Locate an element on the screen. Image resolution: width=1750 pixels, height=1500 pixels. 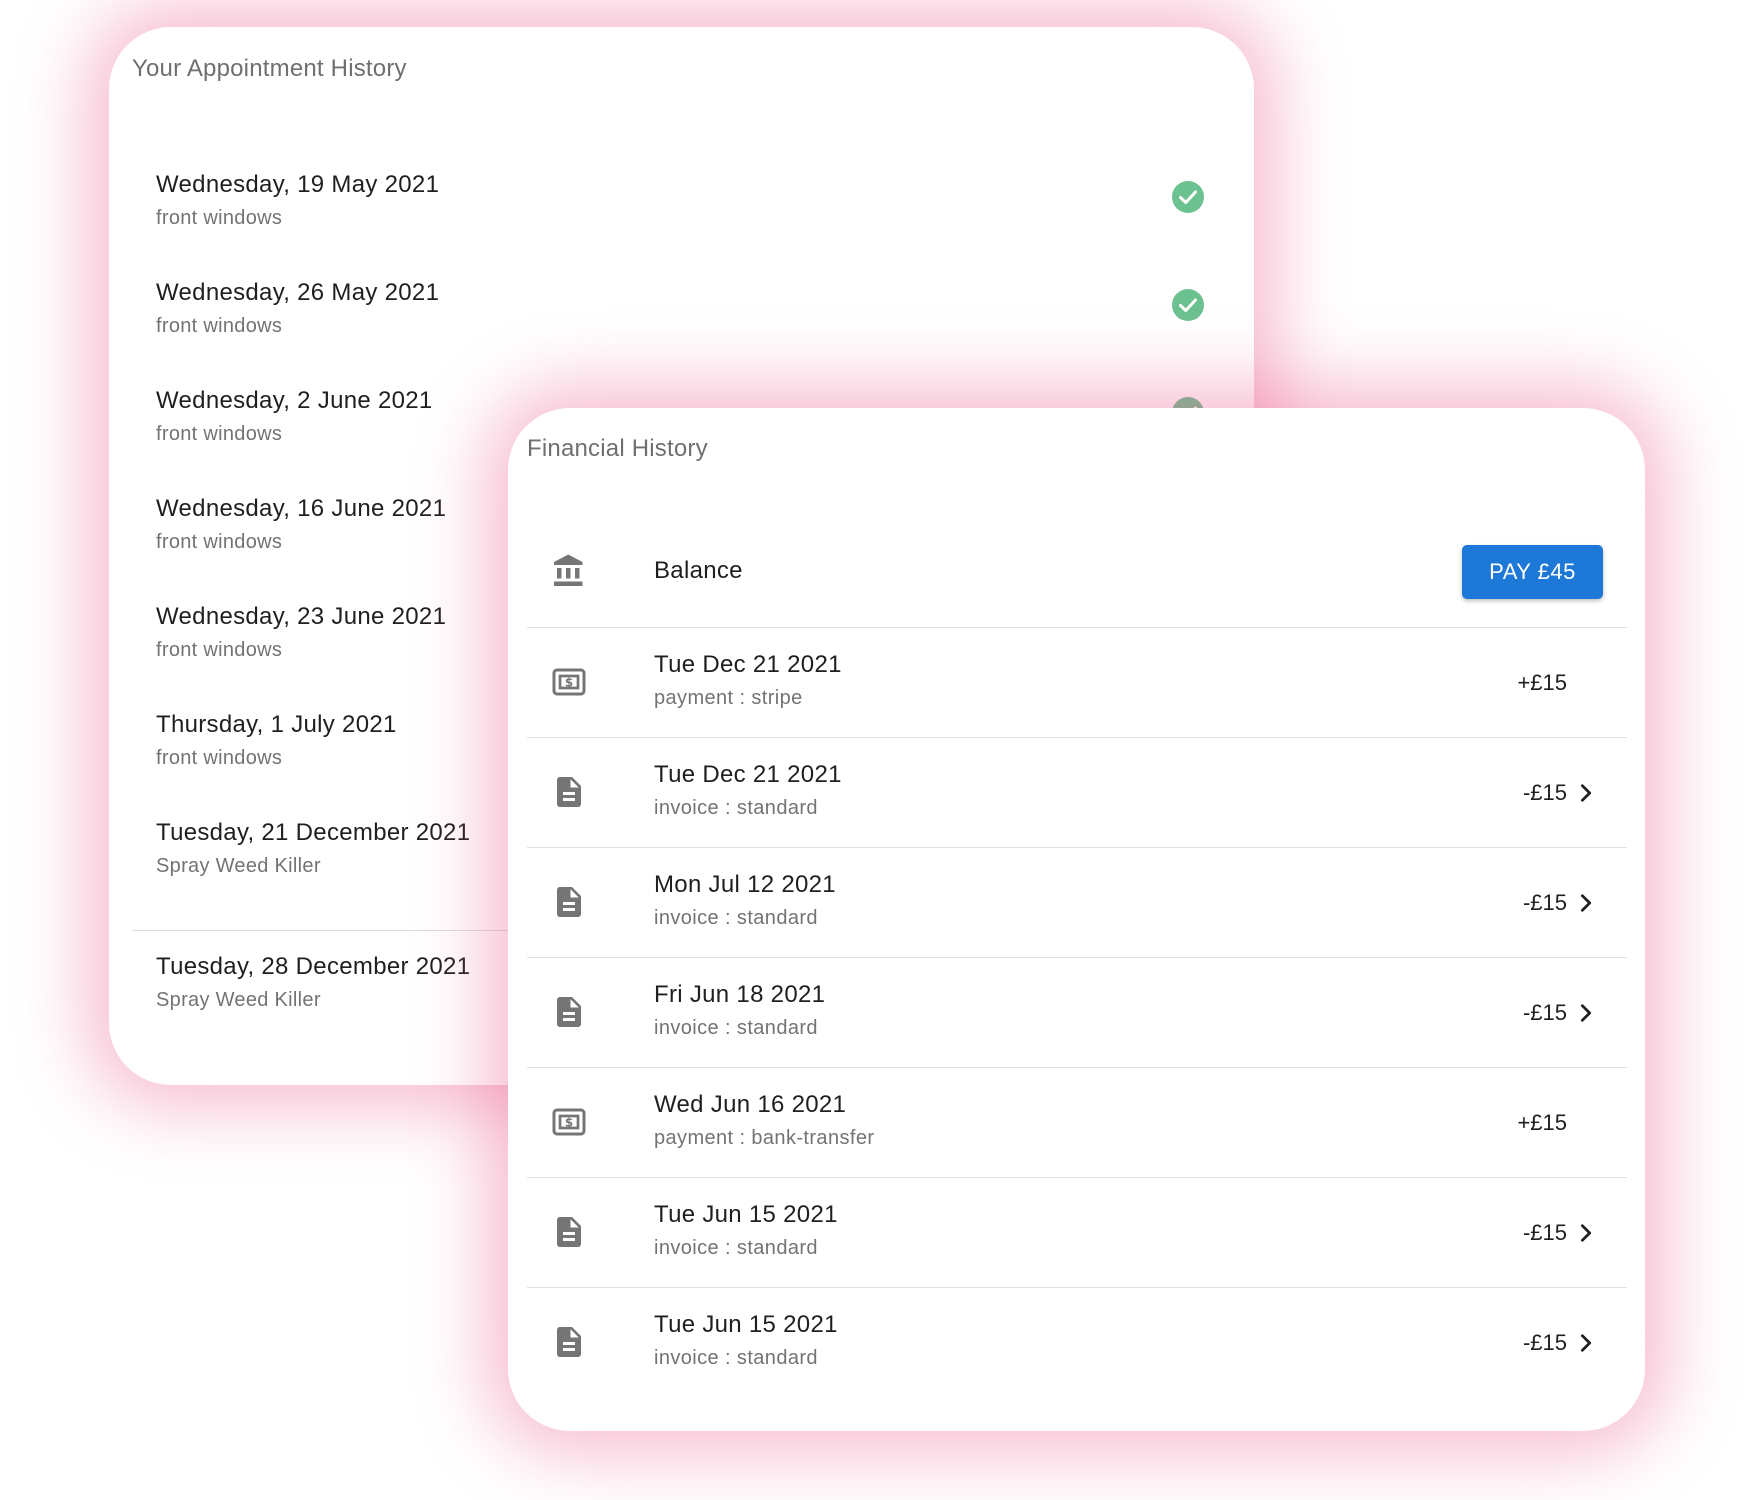
transaction-row: $ Tue Dec 21 2021 payment : stripe +£15 is located at coordinates (1077, 682).